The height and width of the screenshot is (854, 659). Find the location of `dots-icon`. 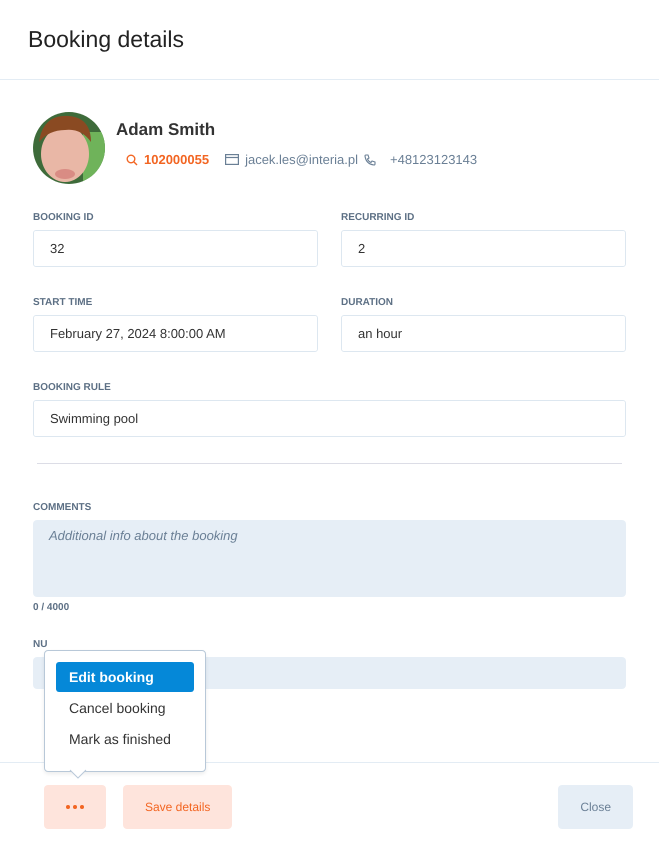

dots-icon is located at coordinates (75, 807).